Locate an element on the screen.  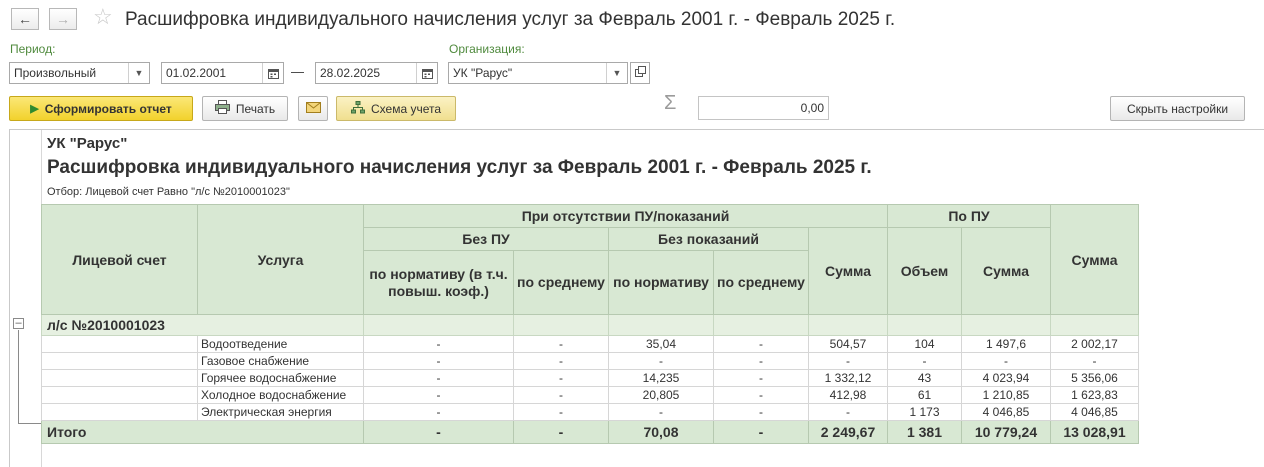
cell-service: Газовое снабжение is located at coordinates (280, 361).